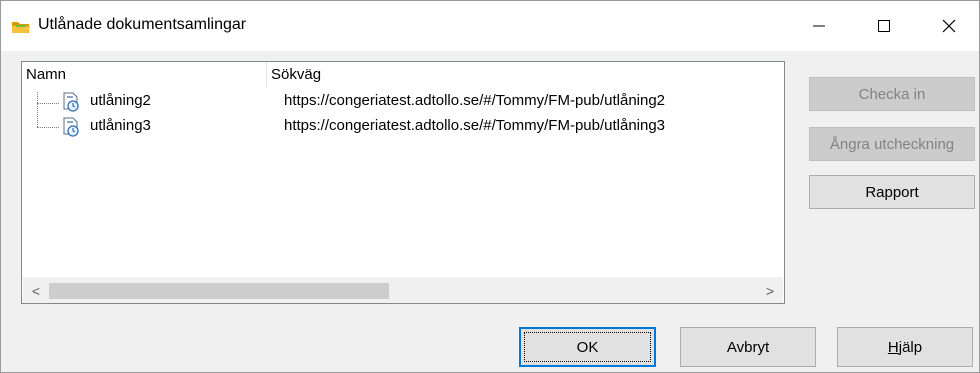 Image resolution: width=980 pixels, height=373 pixels. Describe the element at coordinates (892, 144) in the screenshot. I see `undo-checkout-button: Ångra utcheckning` at that location.